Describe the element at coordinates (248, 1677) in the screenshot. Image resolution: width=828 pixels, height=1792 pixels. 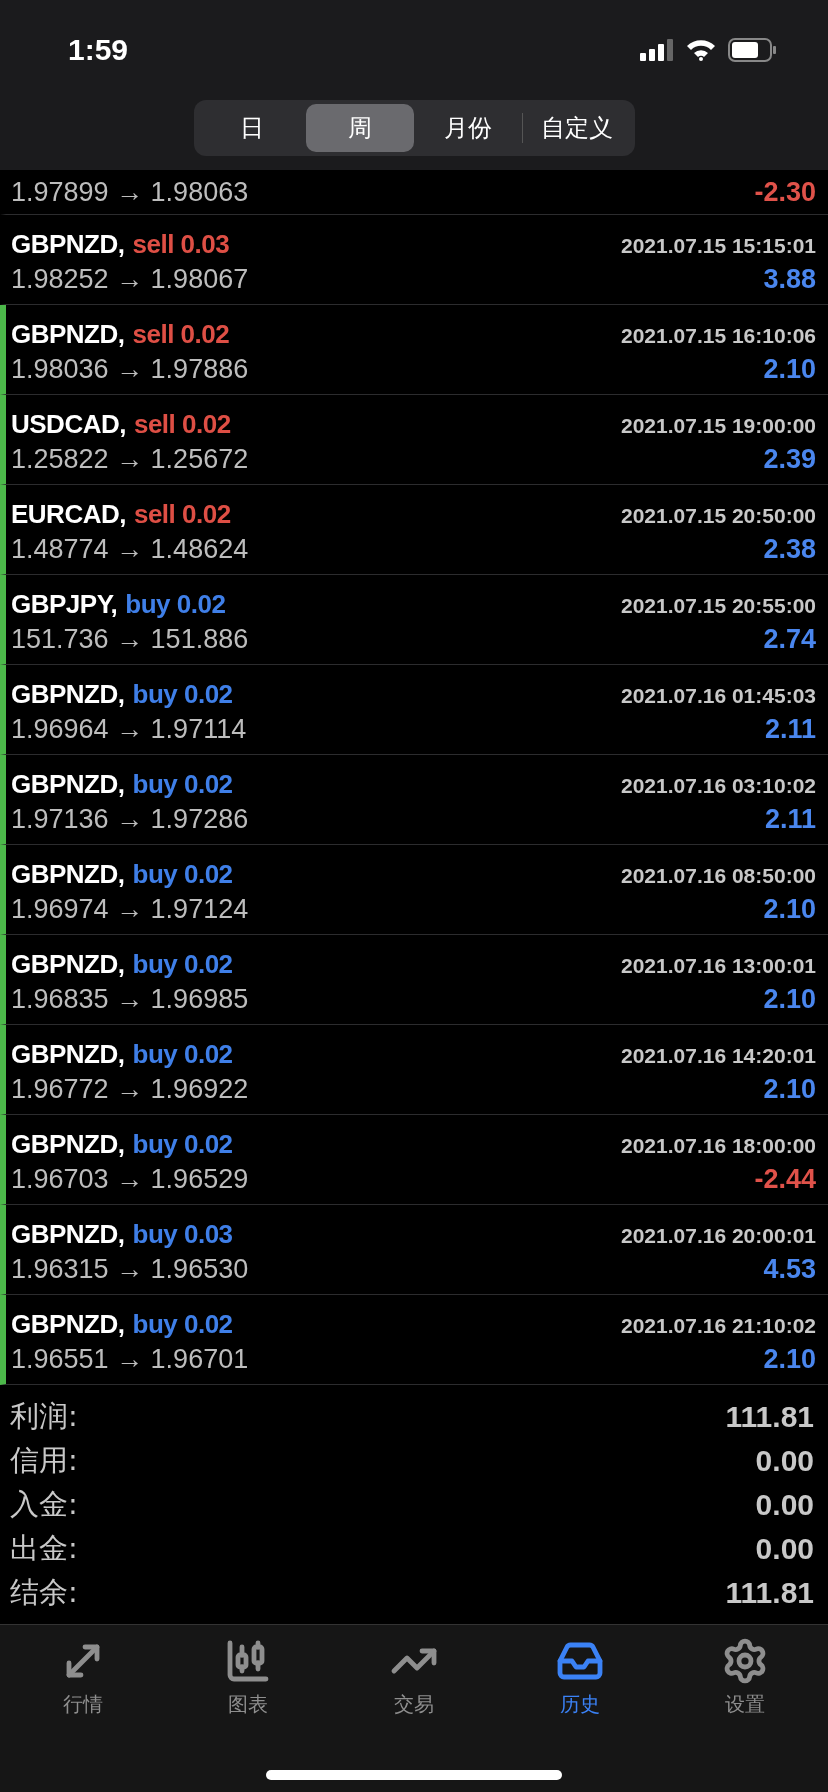
I see `tab-bar-item: 图表` at that location.